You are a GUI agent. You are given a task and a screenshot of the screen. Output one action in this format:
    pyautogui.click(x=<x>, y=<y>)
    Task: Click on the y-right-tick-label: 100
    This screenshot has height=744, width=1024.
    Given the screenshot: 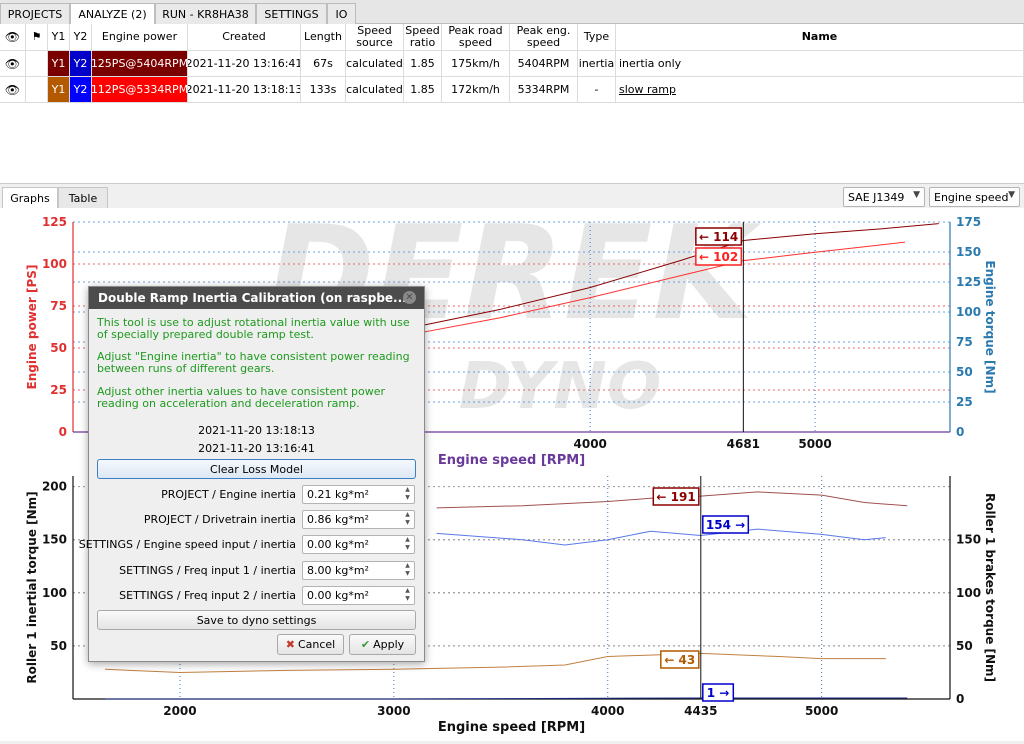 What is the action you would take?
    pyautogui.click(x=968, y=593)
    